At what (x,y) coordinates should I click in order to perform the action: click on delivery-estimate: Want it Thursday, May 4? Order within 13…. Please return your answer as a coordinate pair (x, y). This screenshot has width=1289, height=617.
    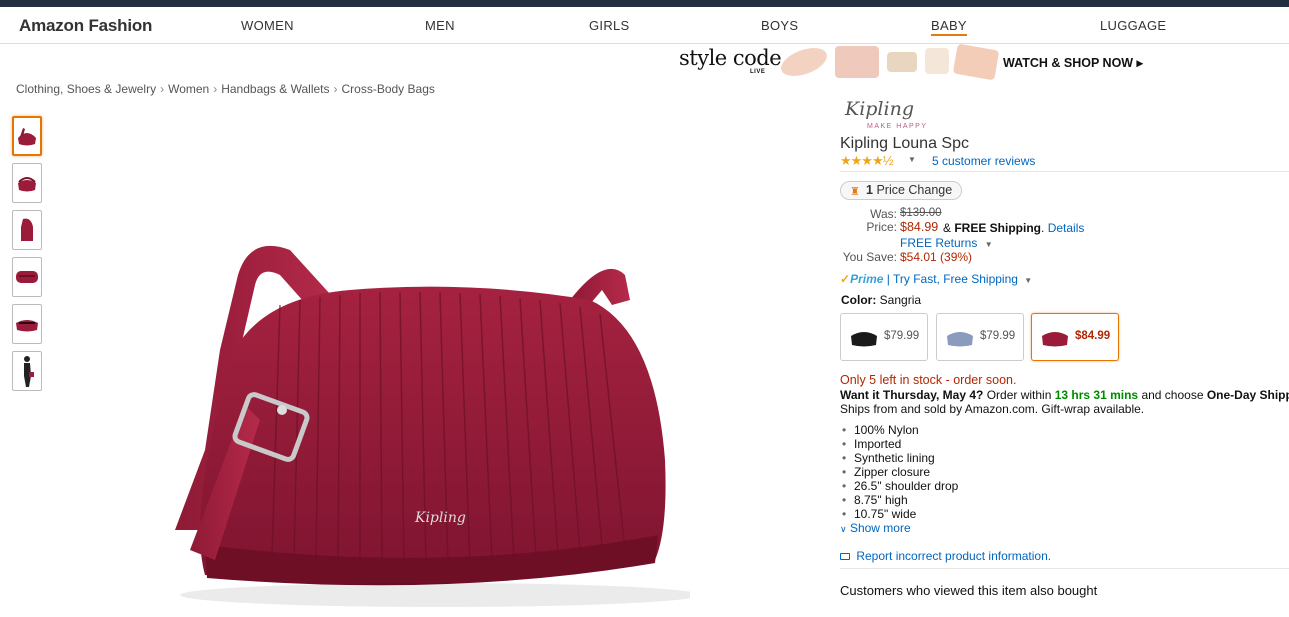
    Looking at the image, I should click on (1064, 395).